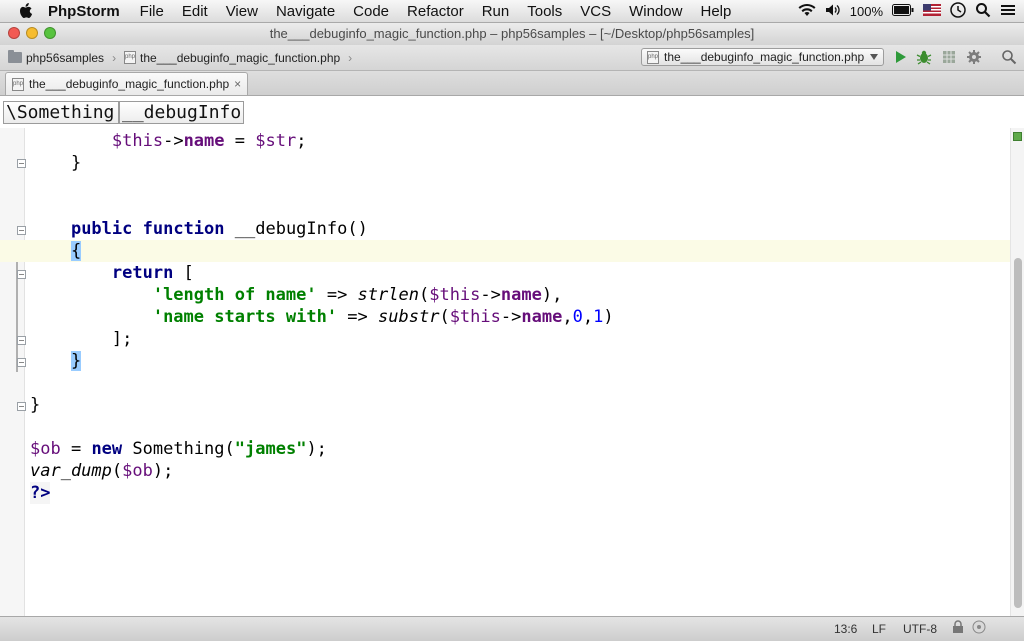 The height and width of the screenshot is (641, 1024). Describe the element at coordinates (371, 11) in the screenshot. I see `menu-code: Code` at that location.